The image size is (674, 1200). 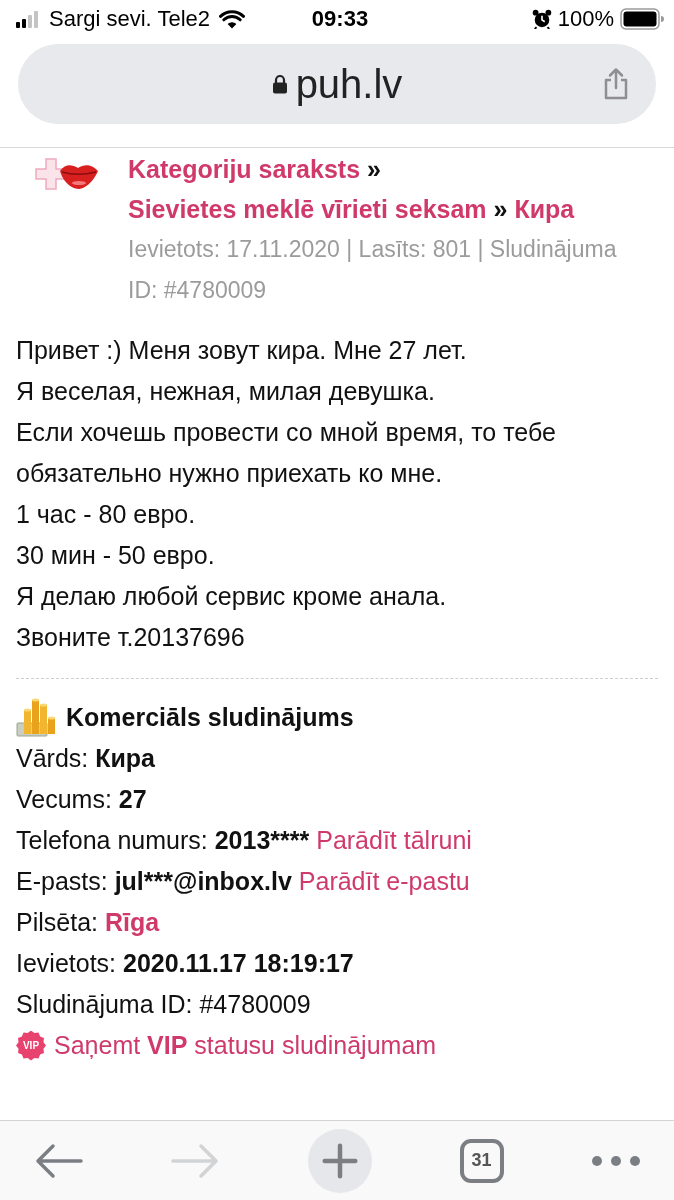 What do you see at coordinates (132, 922) in the screenshot?
I see `value-link: Rīga` at bounding box center [132, 922].